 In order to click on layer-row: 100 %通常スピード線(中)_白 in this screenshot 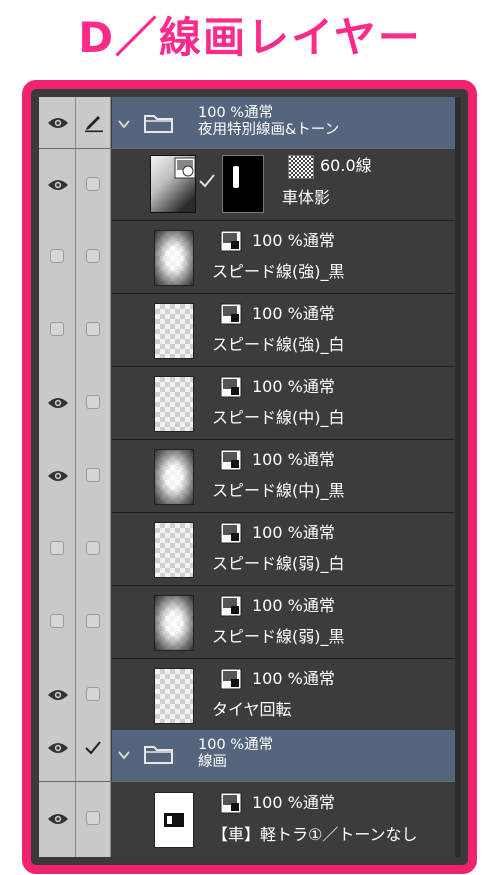, I will do `click(250, 403)`.